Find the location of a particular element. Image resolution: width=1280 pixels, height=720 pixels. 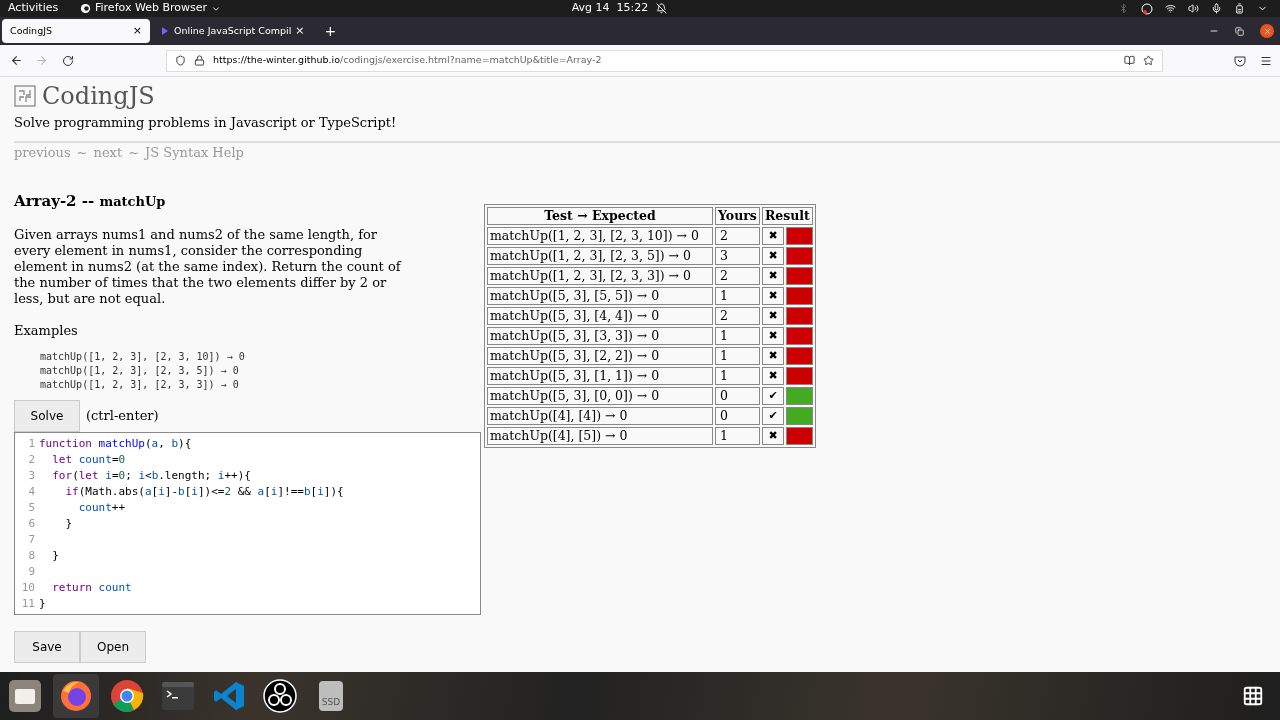

app-grid-icon is located at coordinates (1253, 696).